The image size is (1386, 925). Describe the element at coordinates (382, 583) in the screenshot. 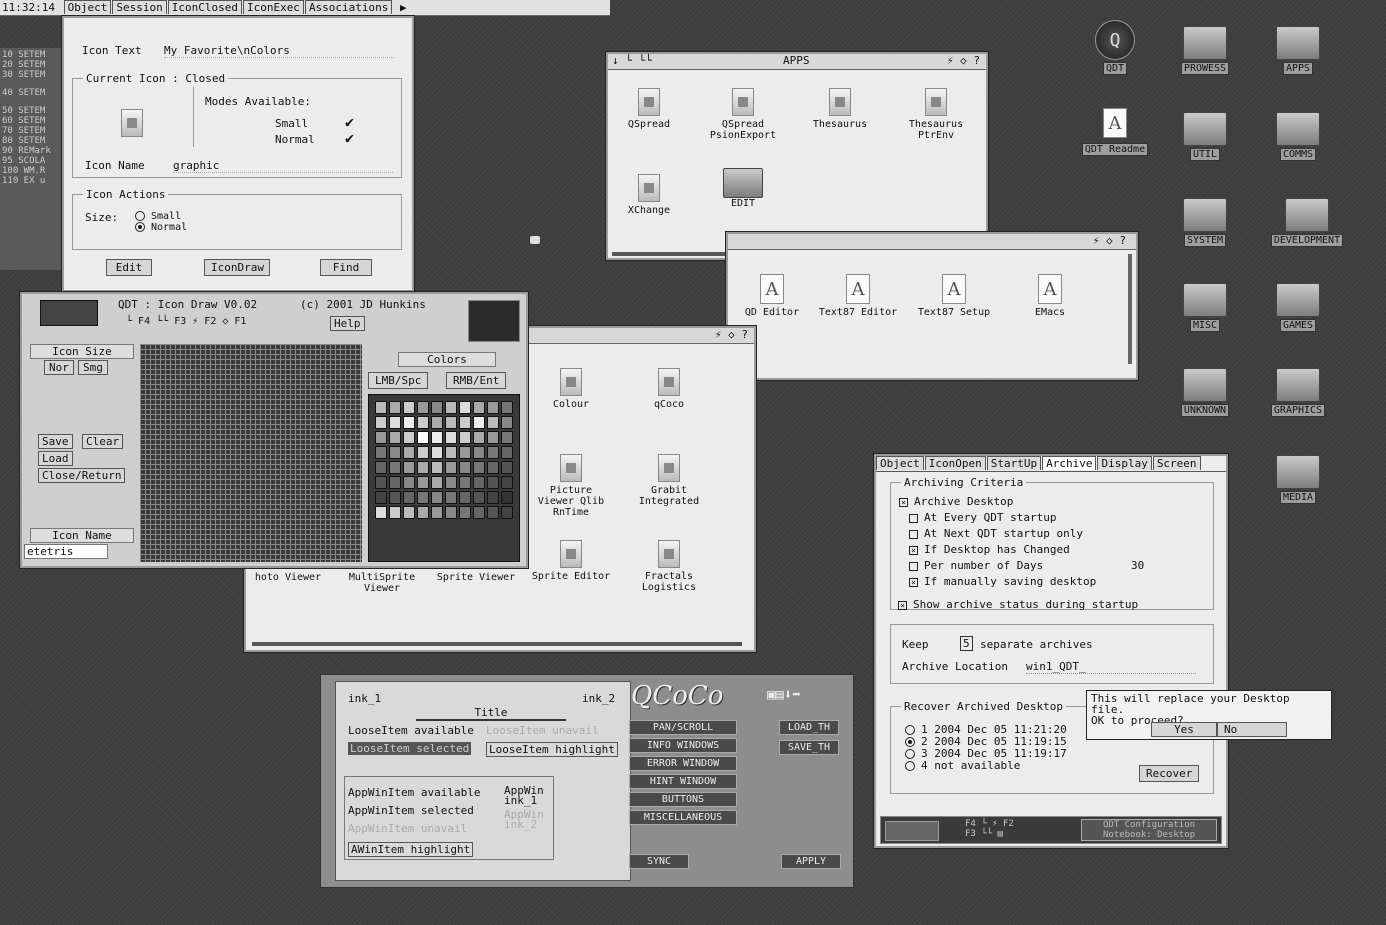

I see `graphics-item: MultiSprite Viewer` at that location.